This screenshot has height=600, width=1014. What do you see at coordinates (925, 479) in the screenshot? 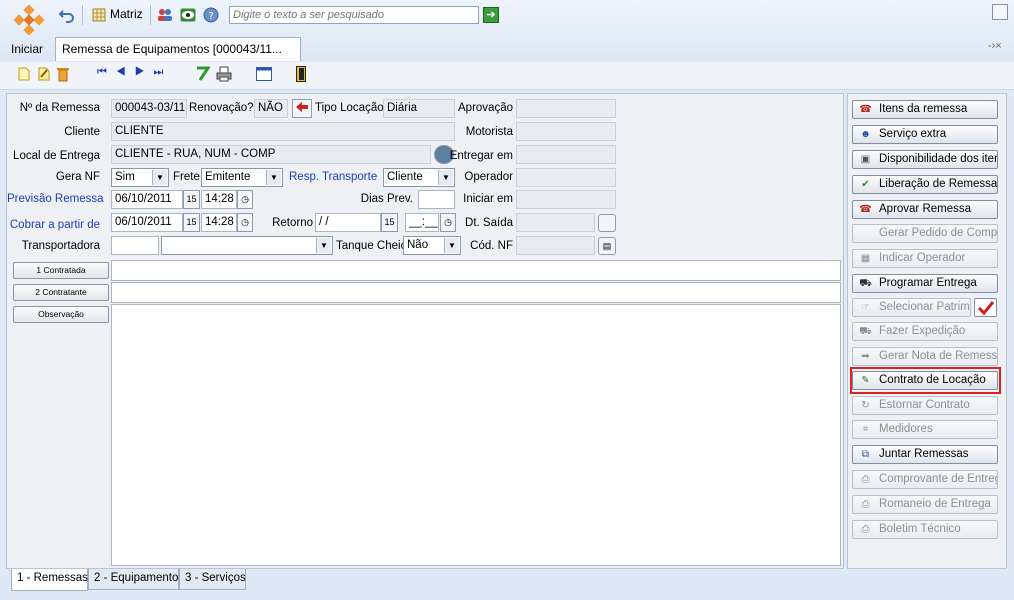
I see `action-button-15: ⎙ Comprovante de Entrega` at bounding box center [925, 479].